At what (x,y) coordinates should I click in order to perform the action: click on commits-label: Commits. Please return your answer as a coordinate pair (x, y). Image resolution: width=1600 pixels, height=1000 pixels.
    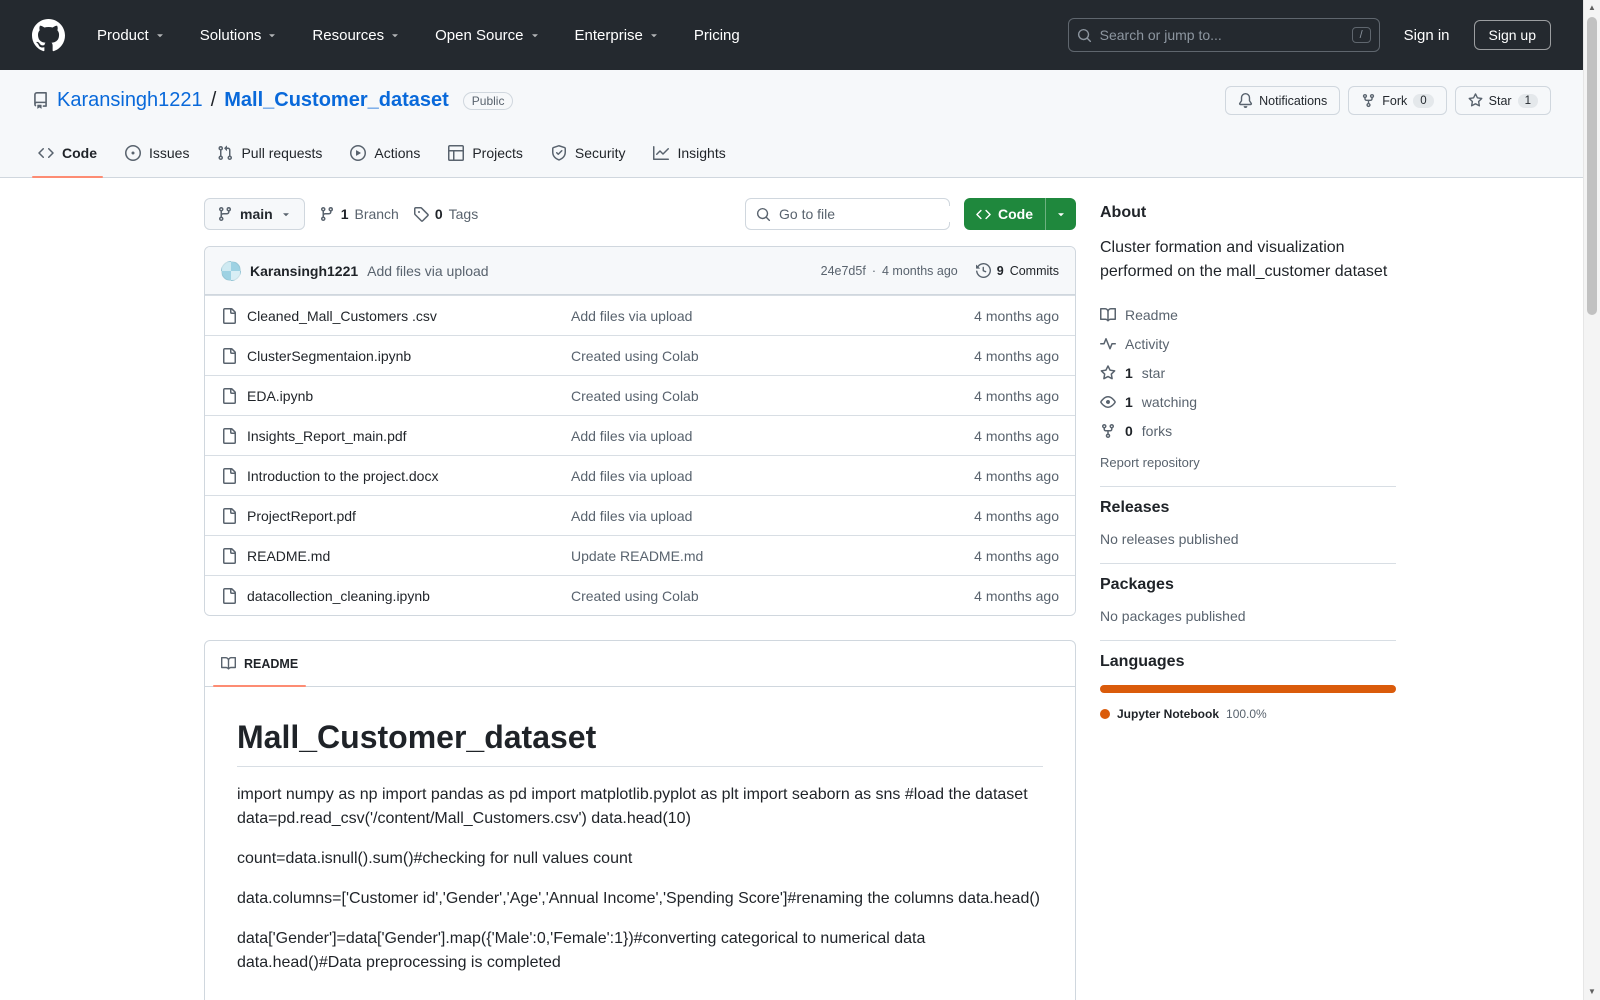
    Looking at the image, I should click on (1034, 270).